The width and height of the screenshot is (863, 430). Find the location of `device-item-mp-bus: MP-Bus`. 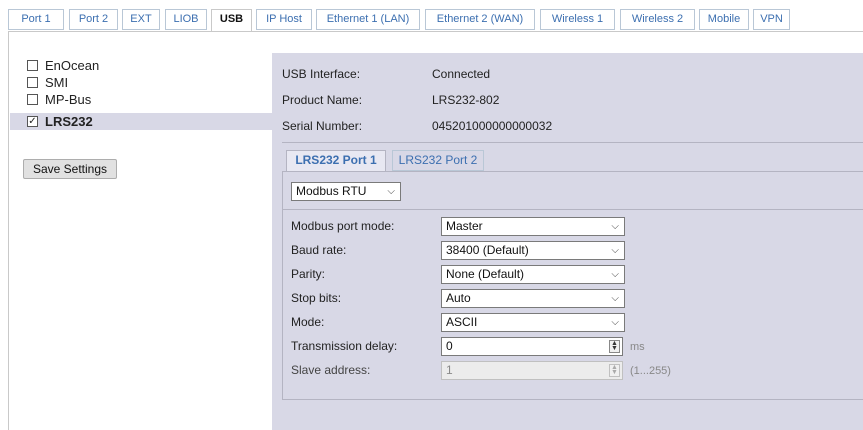

device-item-mp-bus: MP-Bus is located at coordinates (141, 99).